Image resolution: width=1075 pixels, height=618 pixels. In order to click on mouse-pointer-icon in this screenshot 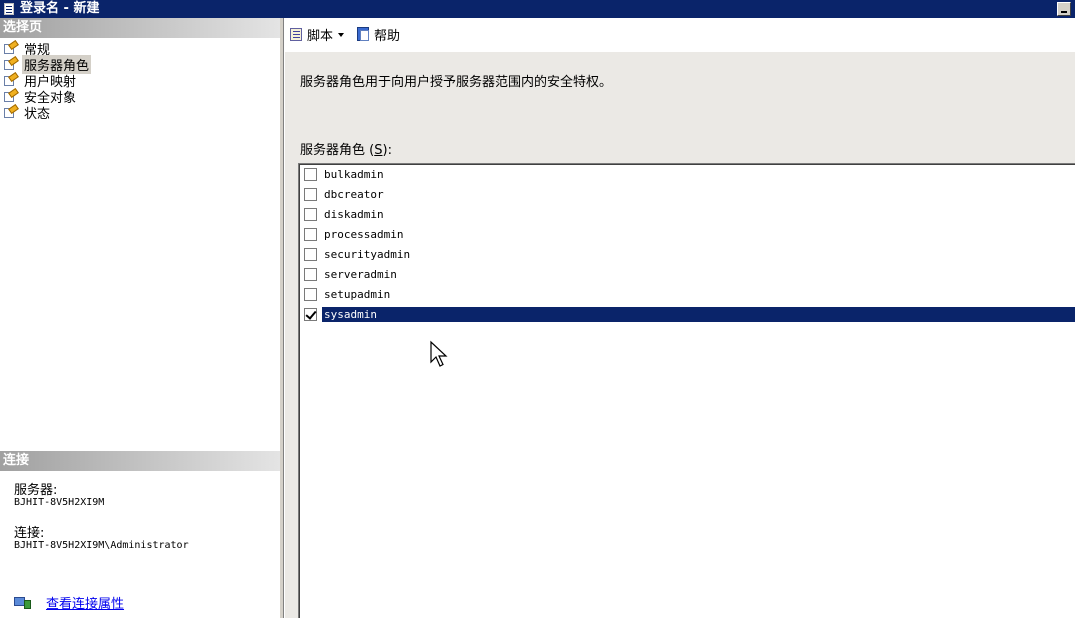, I will do `click(439, 353)`.